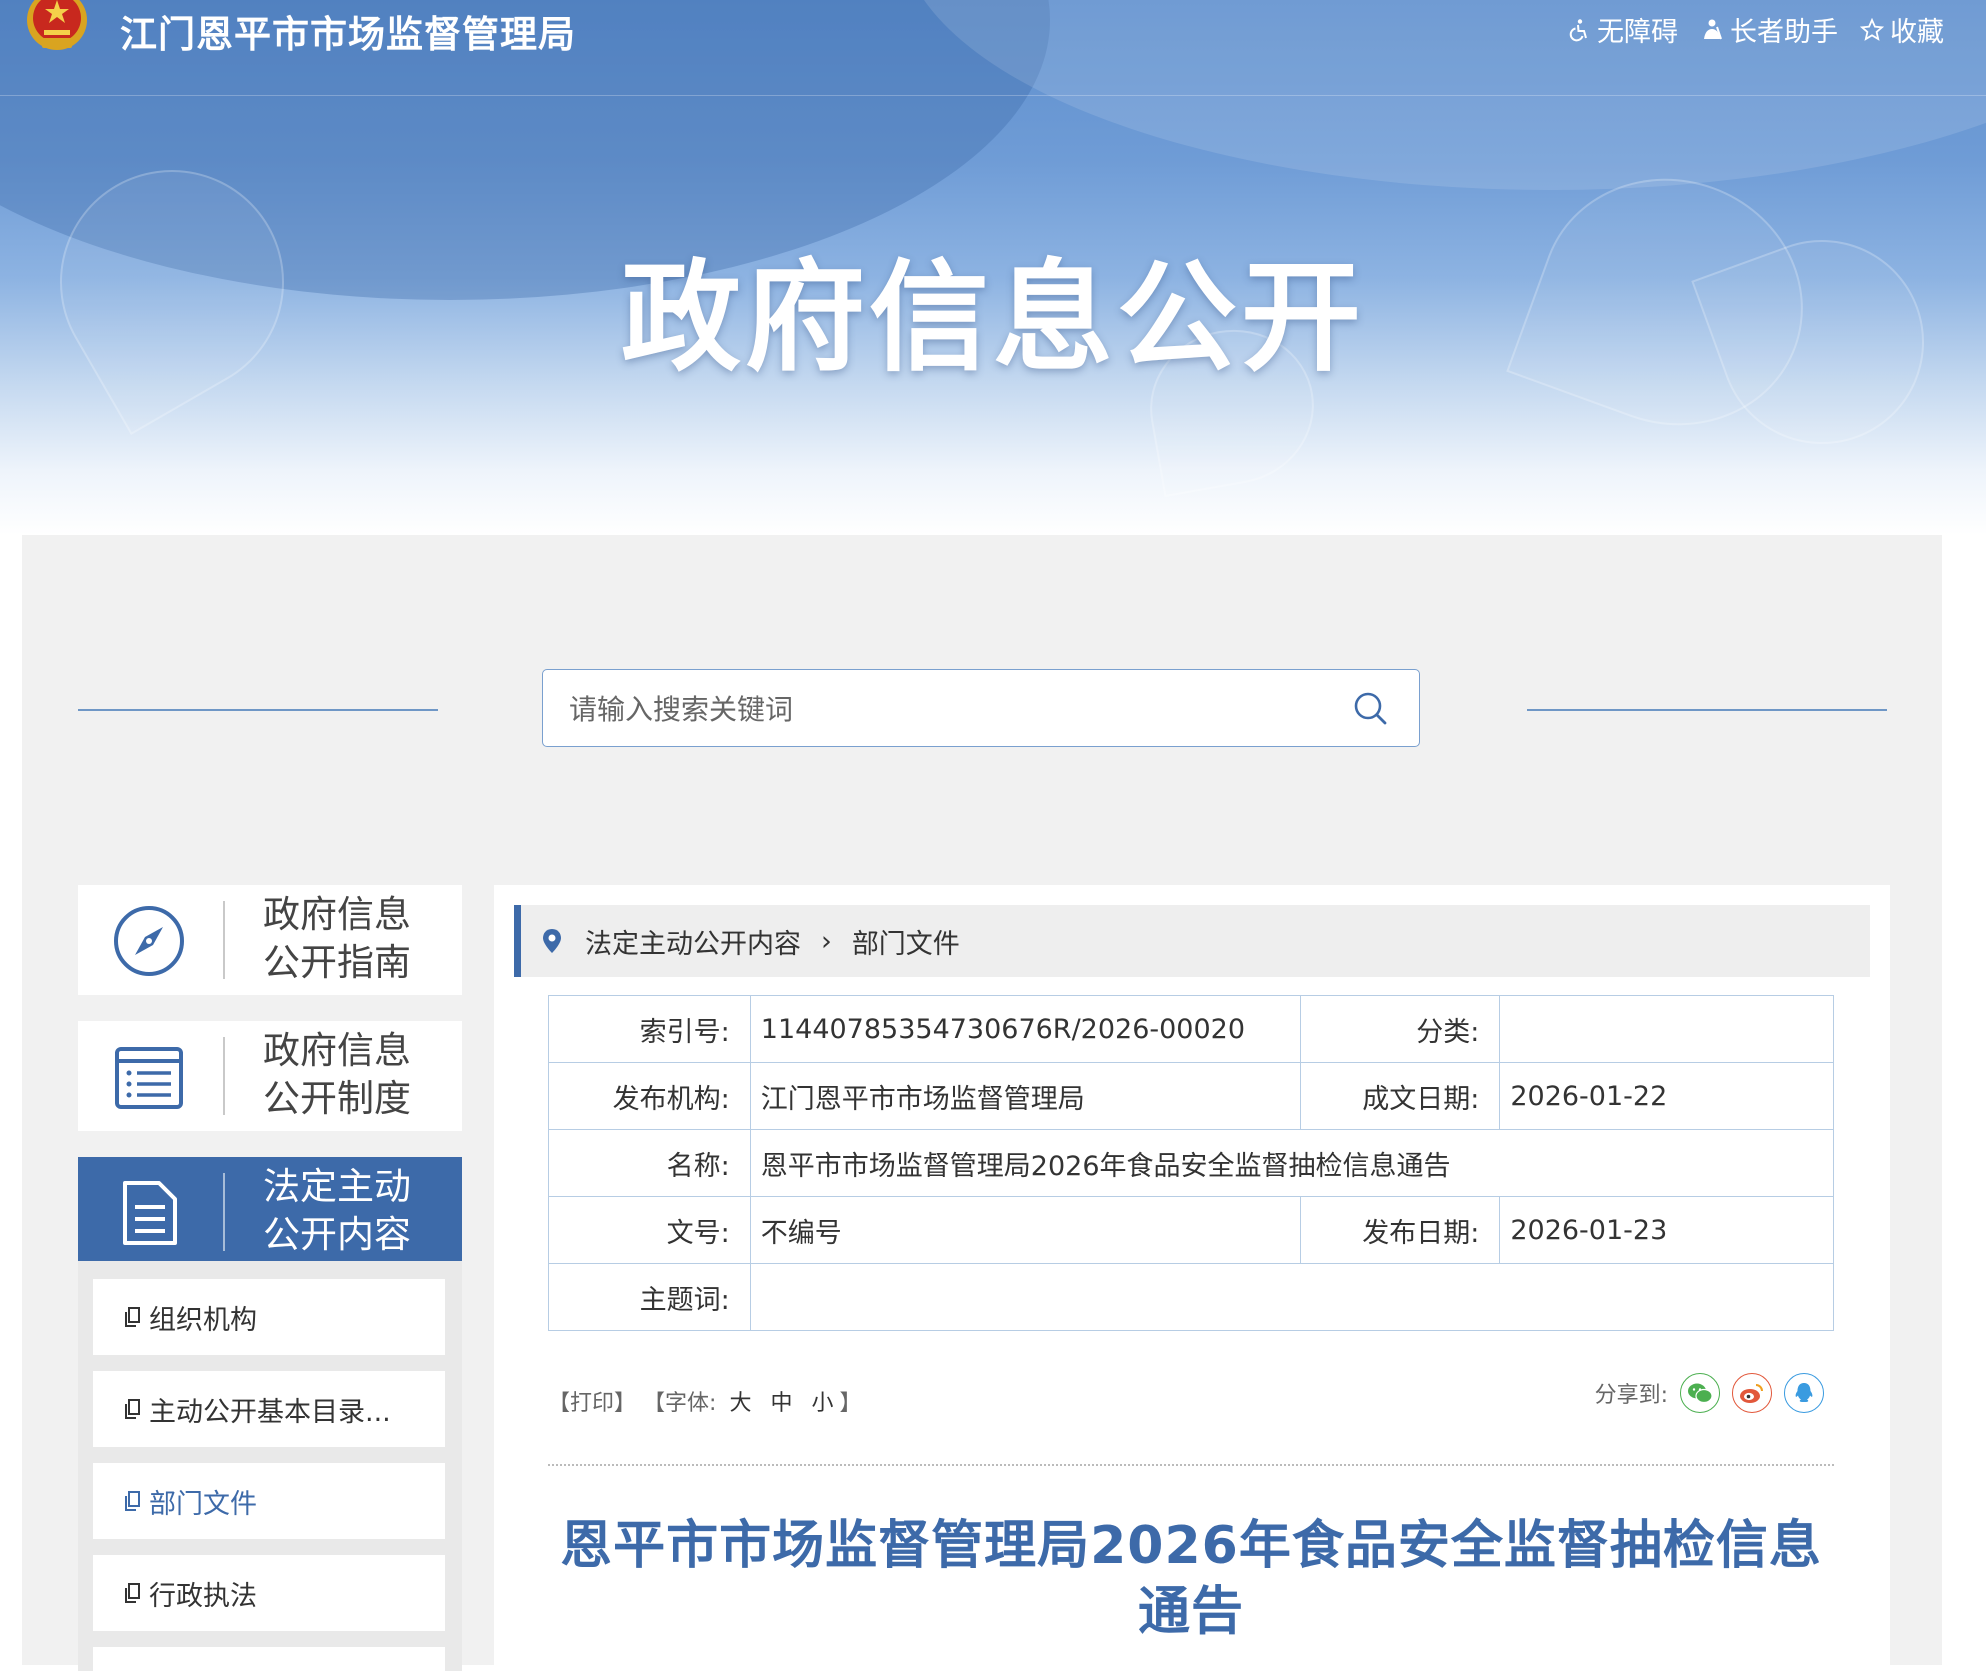 The width and height of the screenshot is (1986, 1671). Describe the element at coordinates (1025, 1029) in the screenshot. I see `meta-value: 11440785354730676R/2026-00020` at that location.